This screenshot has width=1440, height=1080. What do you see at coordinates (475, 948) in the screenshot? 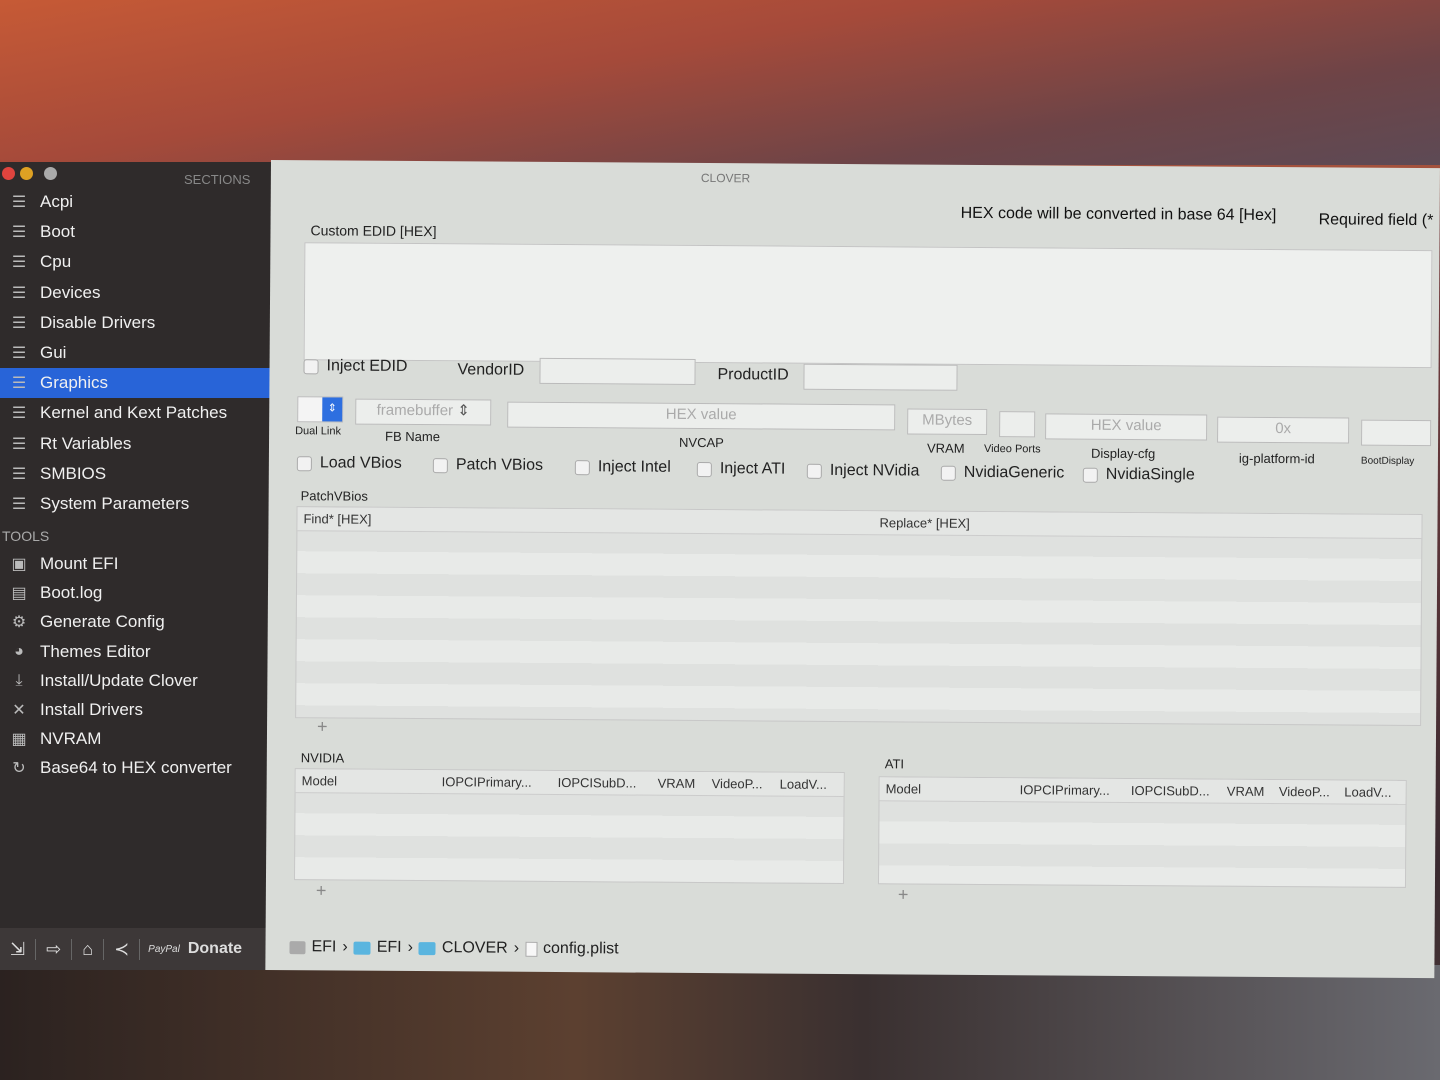
I see `path-item: CLOVER` at bounding box center [475, 948].